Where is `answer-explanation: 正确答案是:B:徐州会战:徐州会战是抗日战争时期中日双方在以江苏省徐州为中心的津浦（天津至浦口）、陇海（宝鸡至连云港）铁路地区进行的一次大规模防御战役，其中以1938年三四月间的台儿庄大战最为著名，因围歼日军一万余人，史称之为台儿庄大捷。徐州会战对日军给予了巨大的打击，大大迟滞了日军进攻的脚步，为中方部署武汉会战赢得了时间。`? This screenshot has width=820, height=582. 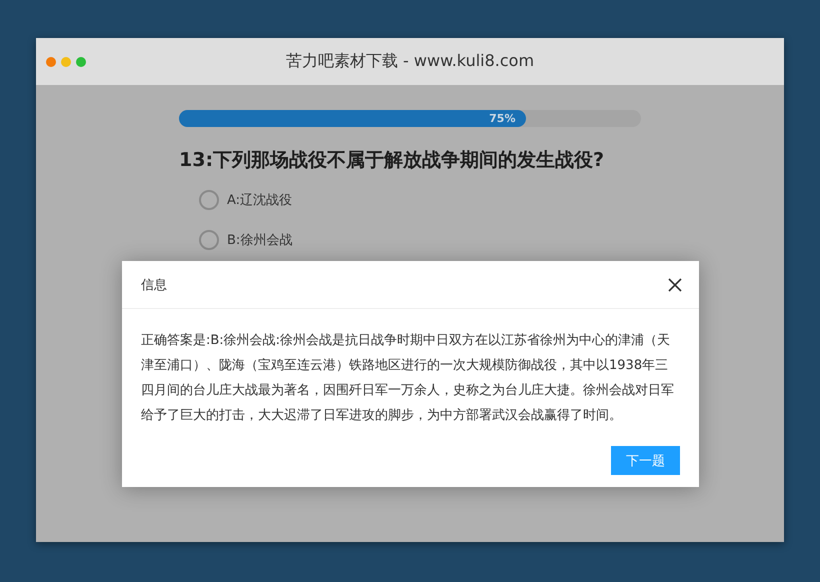
answer-explanation: 正确答案是:B:徐州会战:徐州会战是抗日战争时期中日双方在以江苏省徐州为中心的津浦（天津至浦口）、陇海（宝鸡至连云港）铁路地区进行的一次大规模防御战役，其中以1938年三四月间的台儿庄大战最为著名，因围歼日军一万余人，史称之为台儿庄大捷。徐州会战对日军给予了巨大的打击，大大迟滞了日军进攻的脚步，为中方部署武汉会战赢得了时间。 is located at coordinates (407, 378).